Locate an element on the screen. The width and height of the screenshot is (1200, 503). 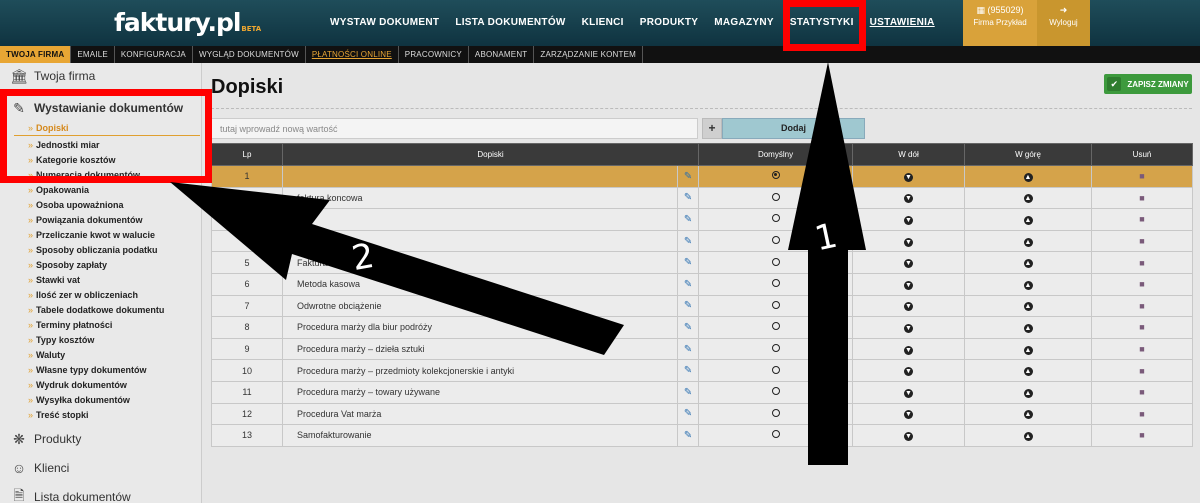
sidebar-item-ilosc-zer: Ilość zer w obliczeniach is located at coordinates (83, 295).